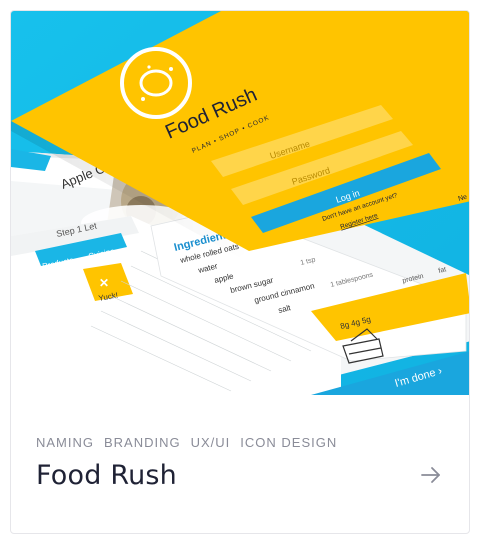 The width and height of the screenshot is (480, 546). I want to click on arrow-right-icon, so click(431, 475).